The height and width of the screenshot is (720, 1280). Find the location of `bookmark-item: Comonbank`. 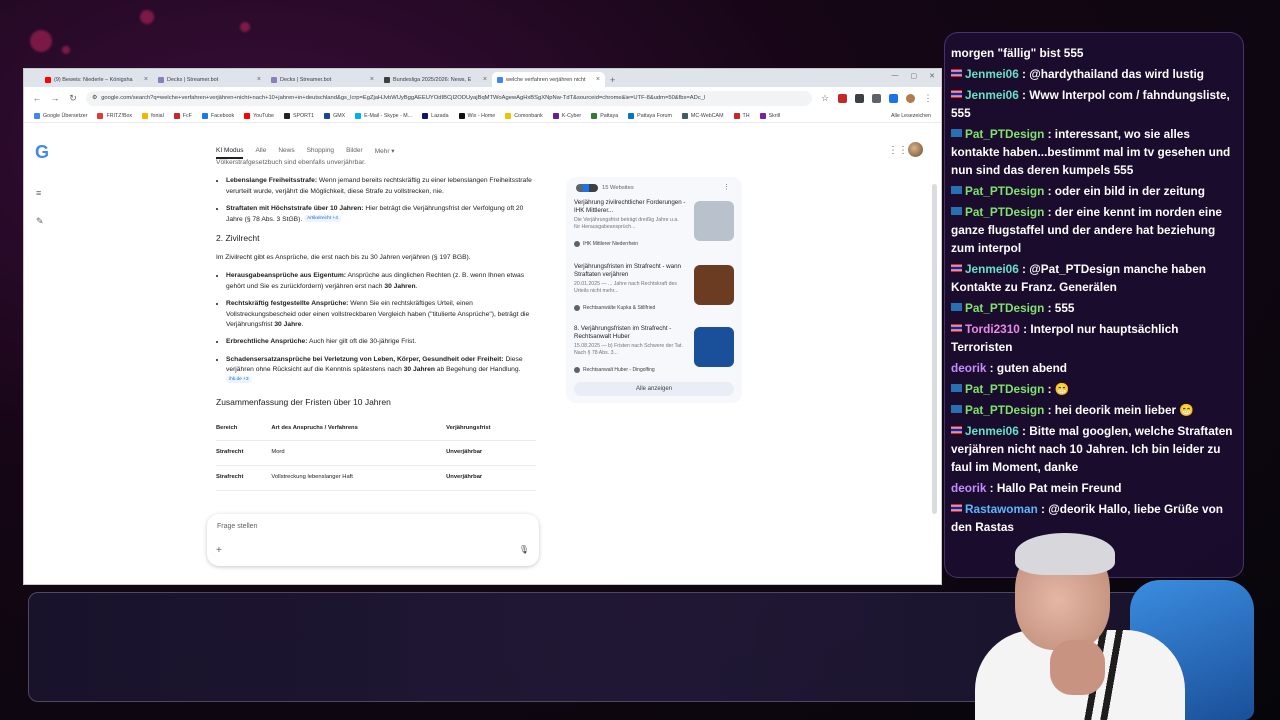

bookmark-item: Comonbank is located at coordinates (524, 115).